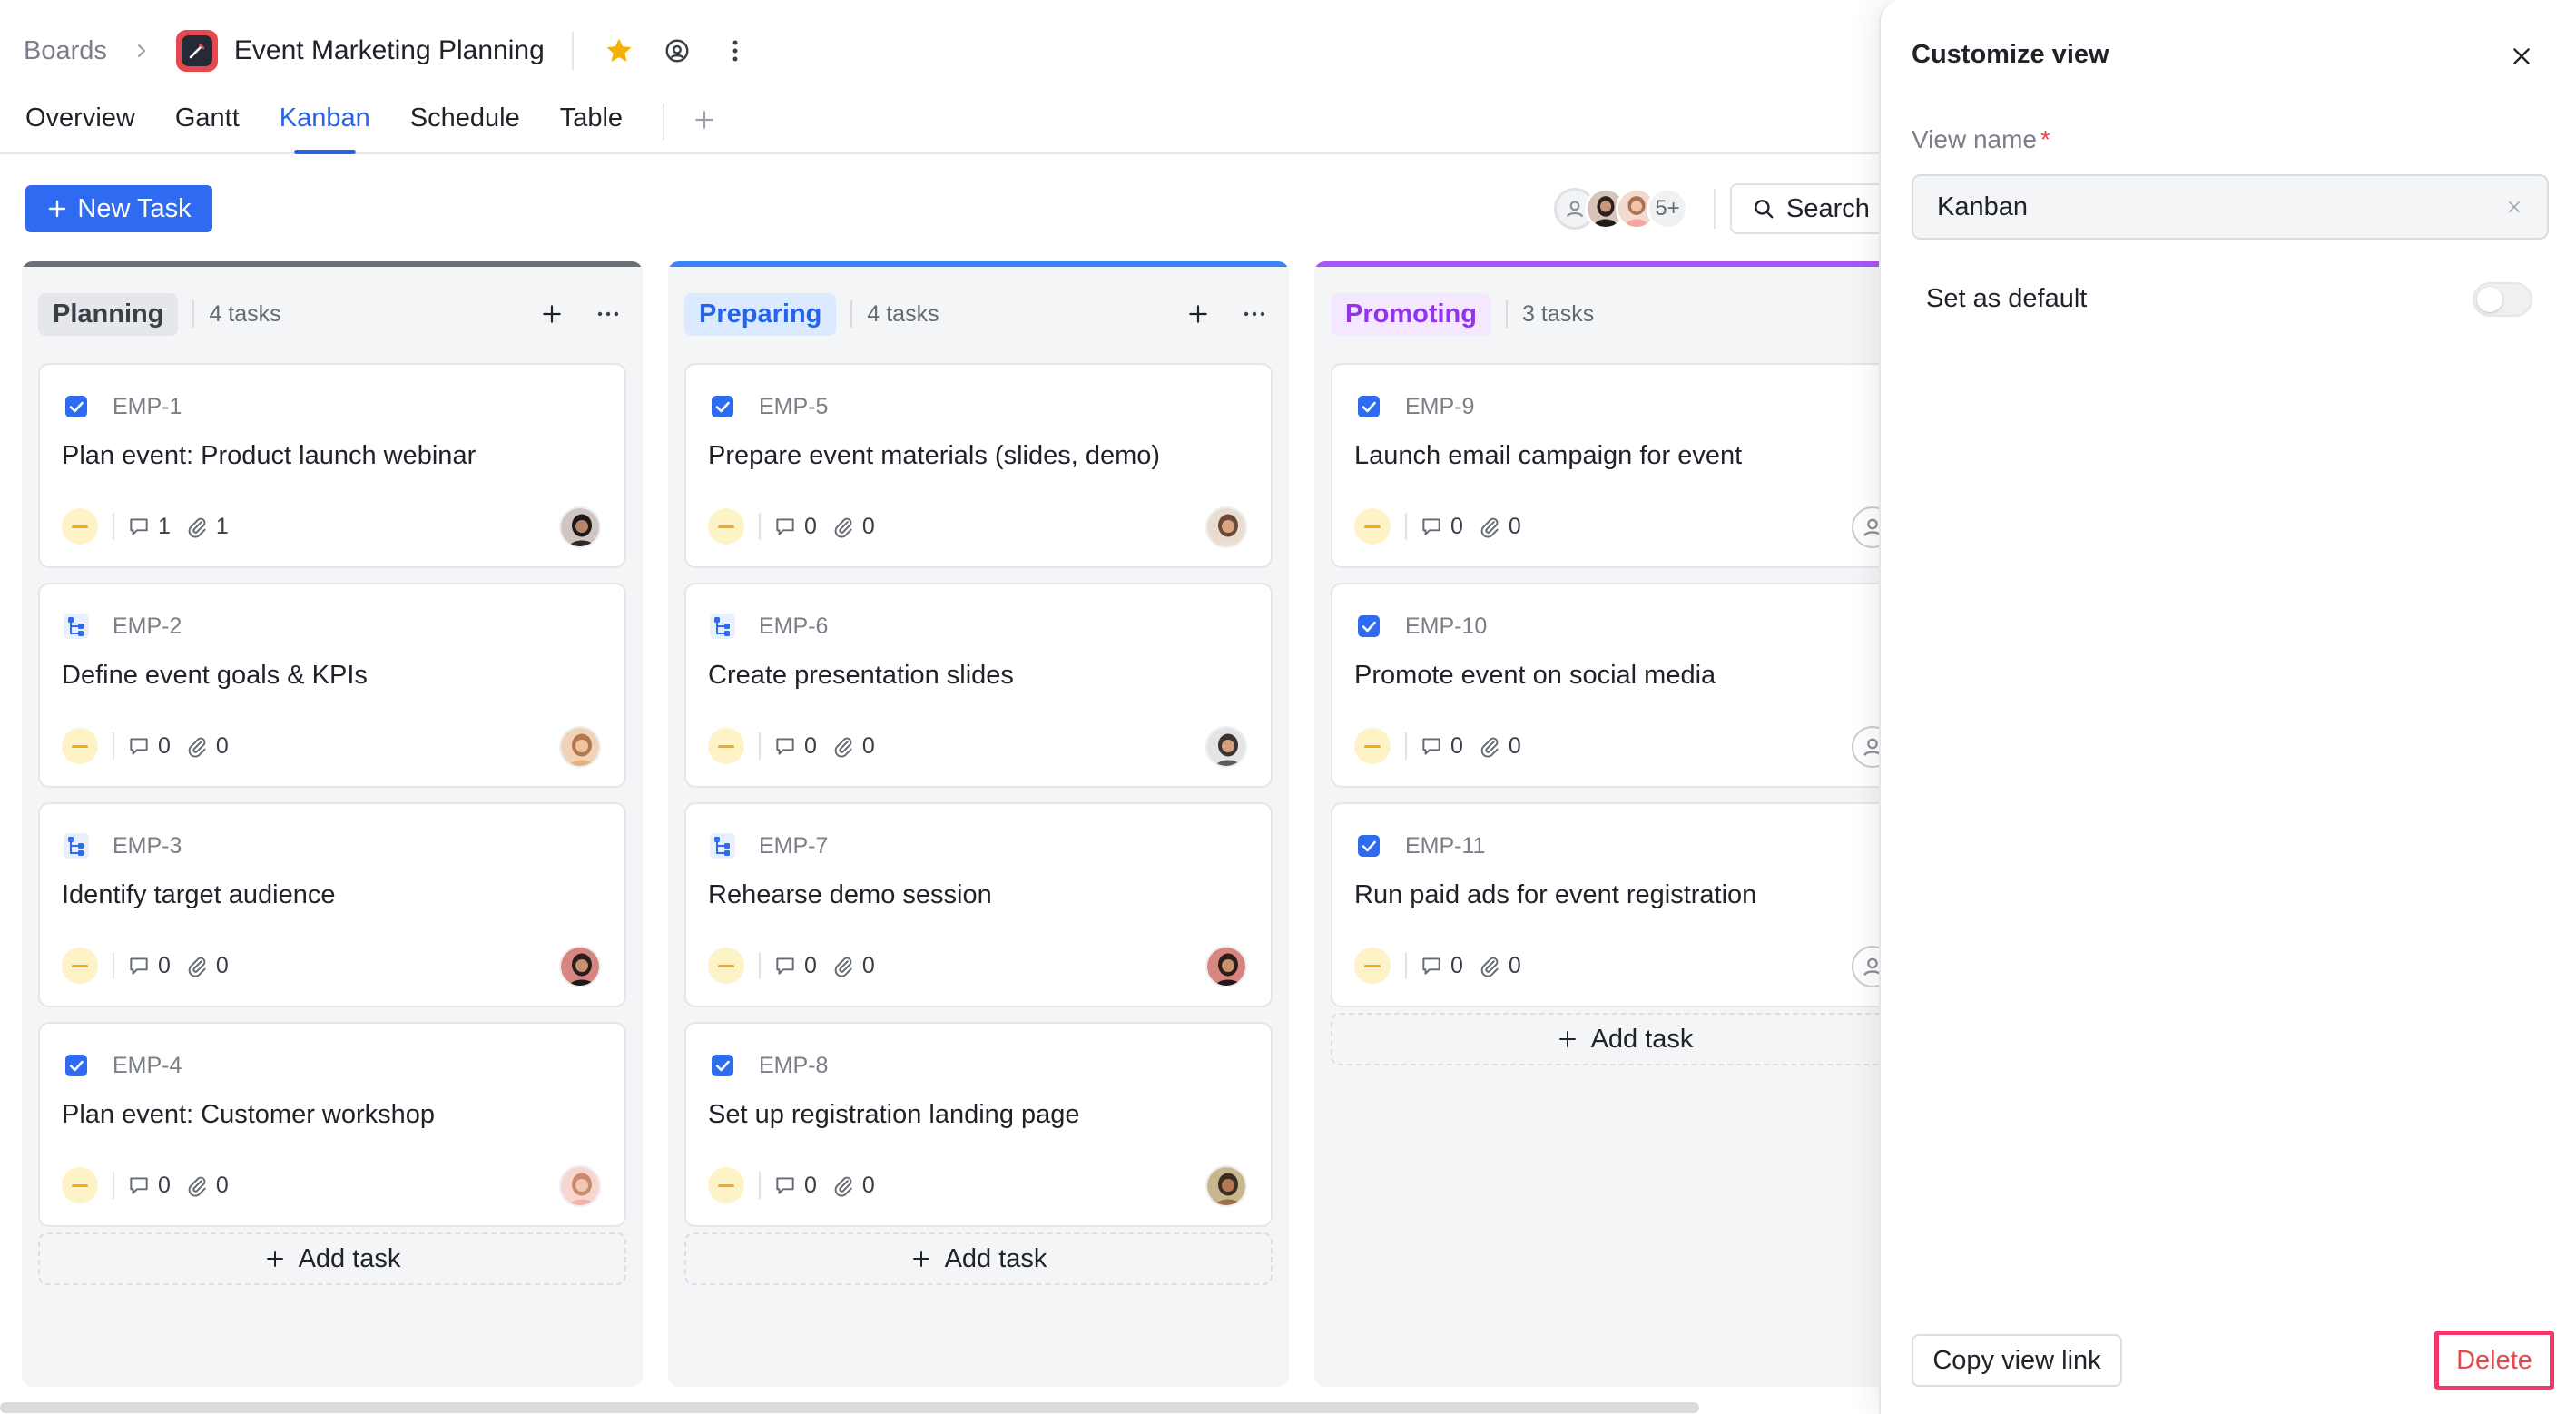 The image size is (2576, 1414). Describe the element at coordinates (2502, 299) in the screenshot. I see `set-default-toggle` at that location.